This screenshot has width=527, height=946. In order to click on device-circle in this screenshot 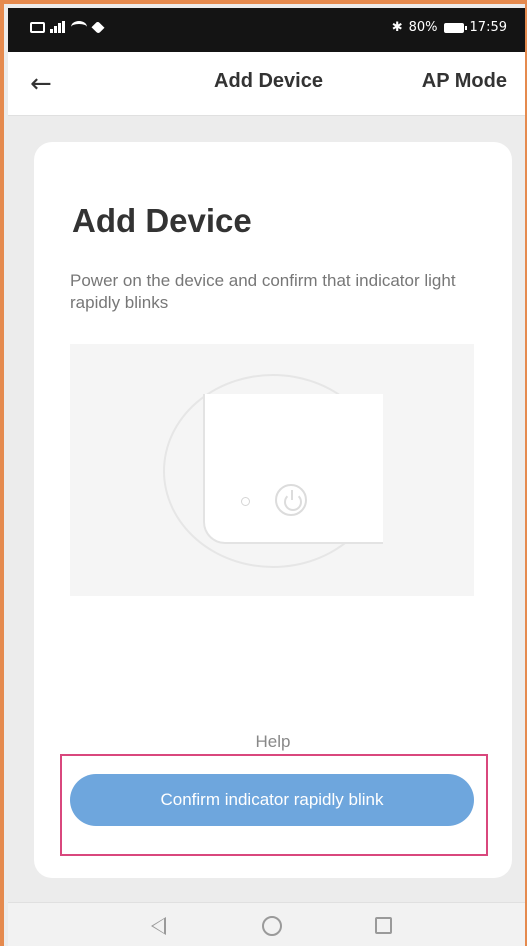, I will do `click(273, 471)`.